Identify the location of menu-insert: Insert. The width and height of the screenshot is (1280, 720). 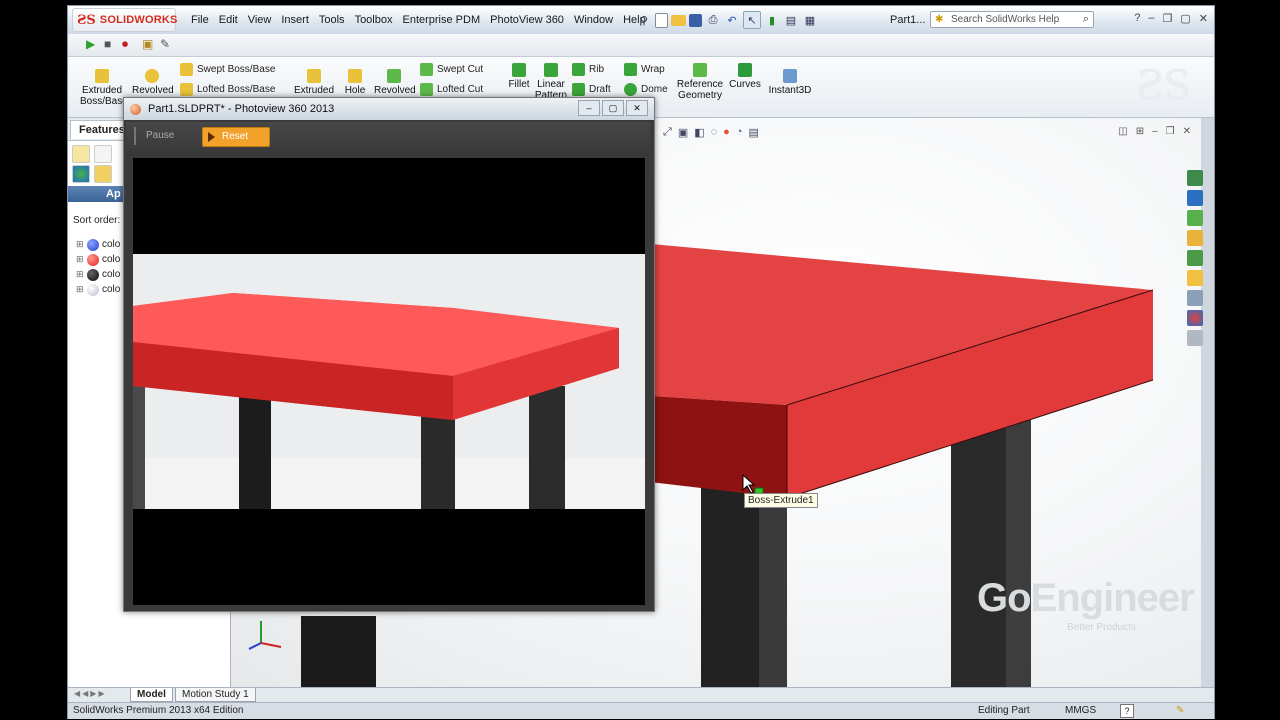
(295, 20).